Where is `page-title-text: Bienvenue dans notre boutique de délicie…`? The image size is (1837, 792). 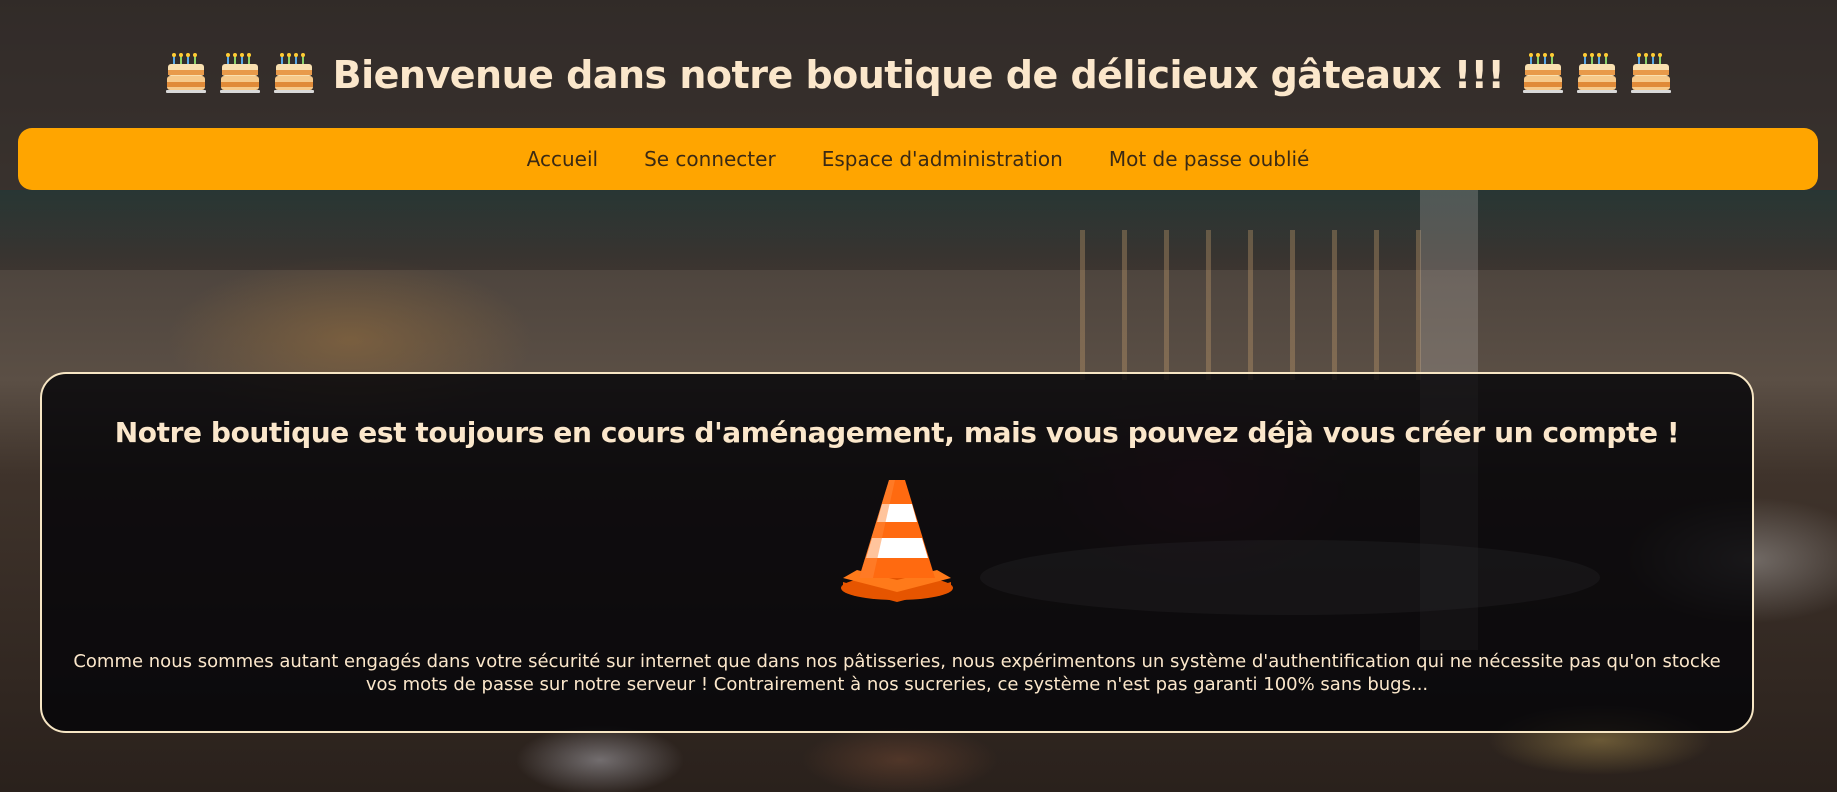 page-title-text: Bienvenue dans notre boutique de délicie… is located at coordinates (918, 75).